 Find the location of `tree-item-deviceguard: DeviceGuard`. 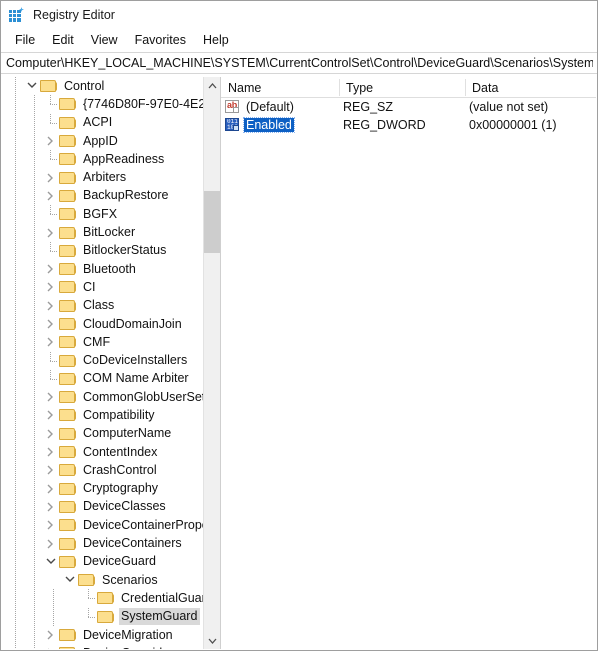

tree-item-deviceguard: DeviceGuard is located at coordinates (102, 562).